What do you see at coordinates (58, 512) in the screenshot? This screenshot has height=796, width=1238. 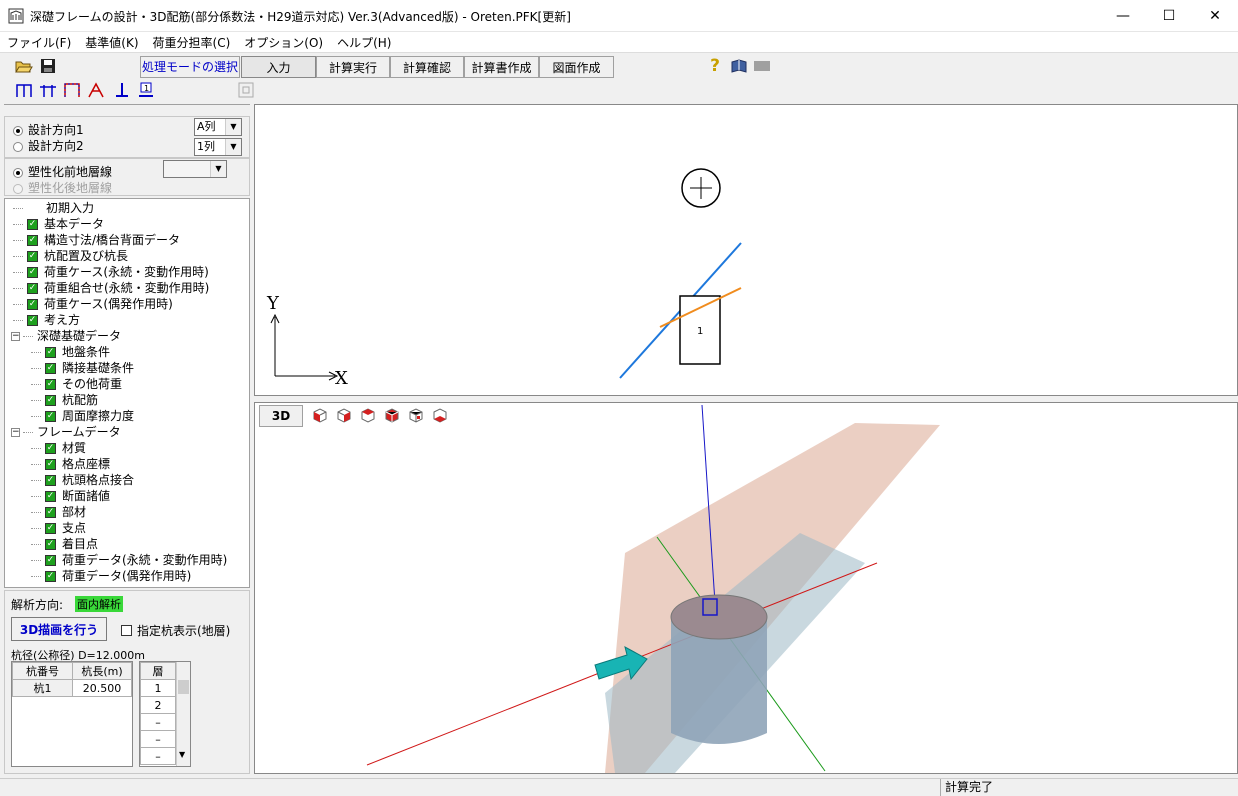 I see `tree-item: ✓ 部材` at bounding box center [58, 512].